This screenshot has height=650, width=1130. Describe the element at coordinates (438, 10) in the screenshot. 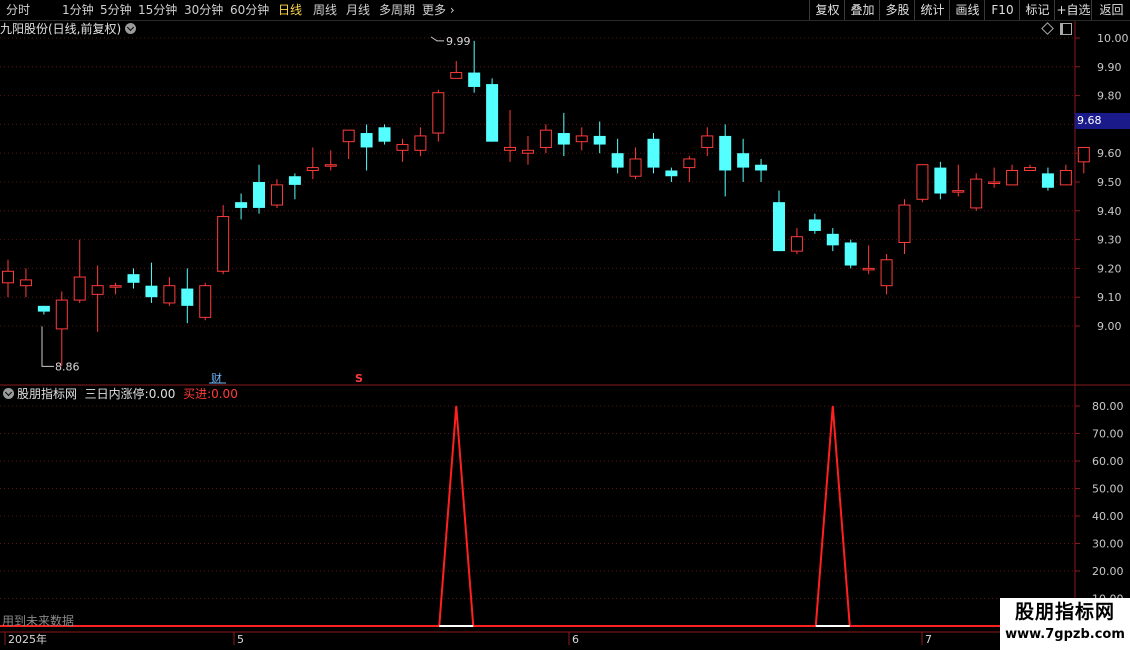

I see `period-tab-10: 更多 ›` at that location.